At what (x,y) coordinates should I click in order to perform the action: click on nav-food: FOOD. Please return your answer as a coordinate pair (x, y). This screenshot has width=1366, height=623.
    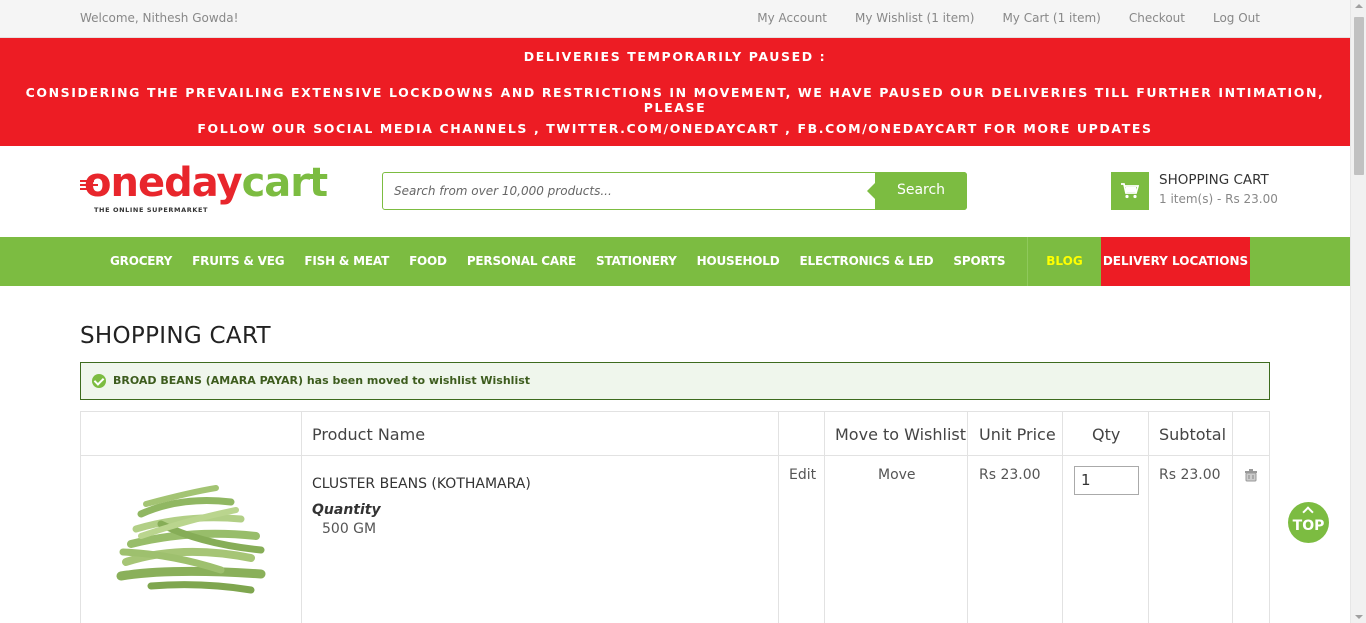
    Looking at the image, I should click on (428, 261).